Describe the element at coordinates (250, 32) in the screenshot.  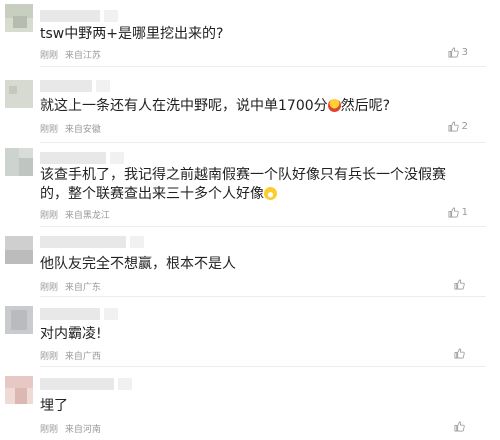
I see `comment-item: tsw中野两+是哪里挖出来的? 刚刚 来自江苏 3` at that location.